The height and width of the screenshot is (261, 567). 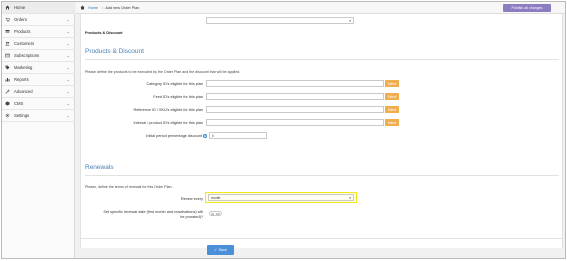 What do you see at coordinates (178, 97) in the screenshot?
I see `feed-ids-label: Feed ID's eligible for this plan` at bounding box center [178, 97].